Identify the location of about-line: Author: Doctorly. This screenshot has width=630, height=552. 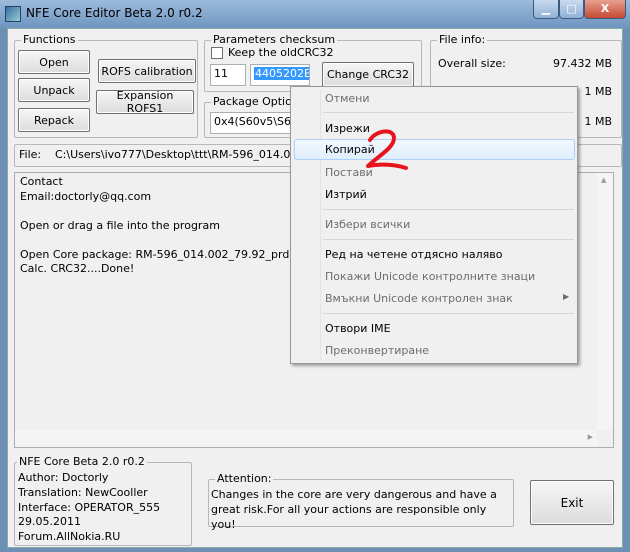
(63, 477).